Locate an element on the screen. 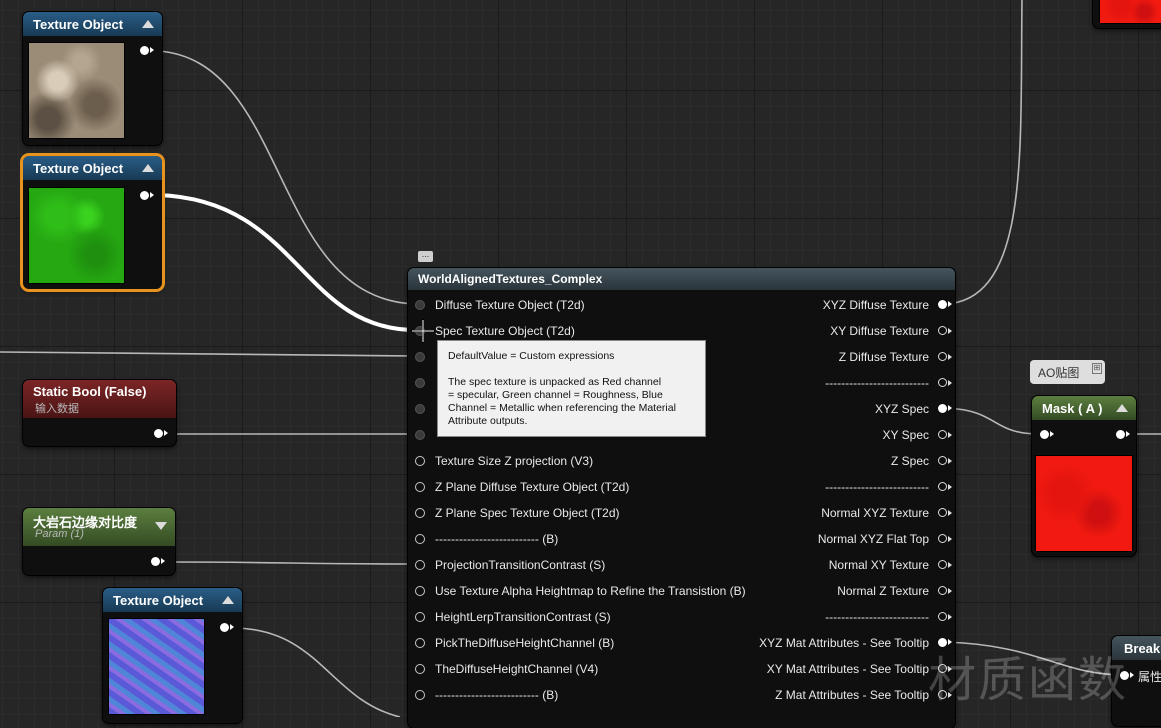 This screenshot has height=728, width=1161. tooltip-line: DefaultValue = Custom expressions is located at coordinates (531, 356).